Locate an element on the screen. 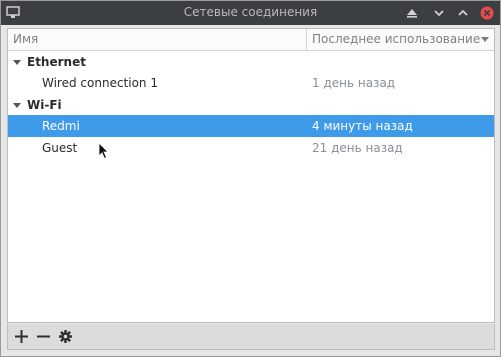 The width and height of the screenshot is (501, 357). titlebar: Сетевые соединения is located at coordinates (250, 13).